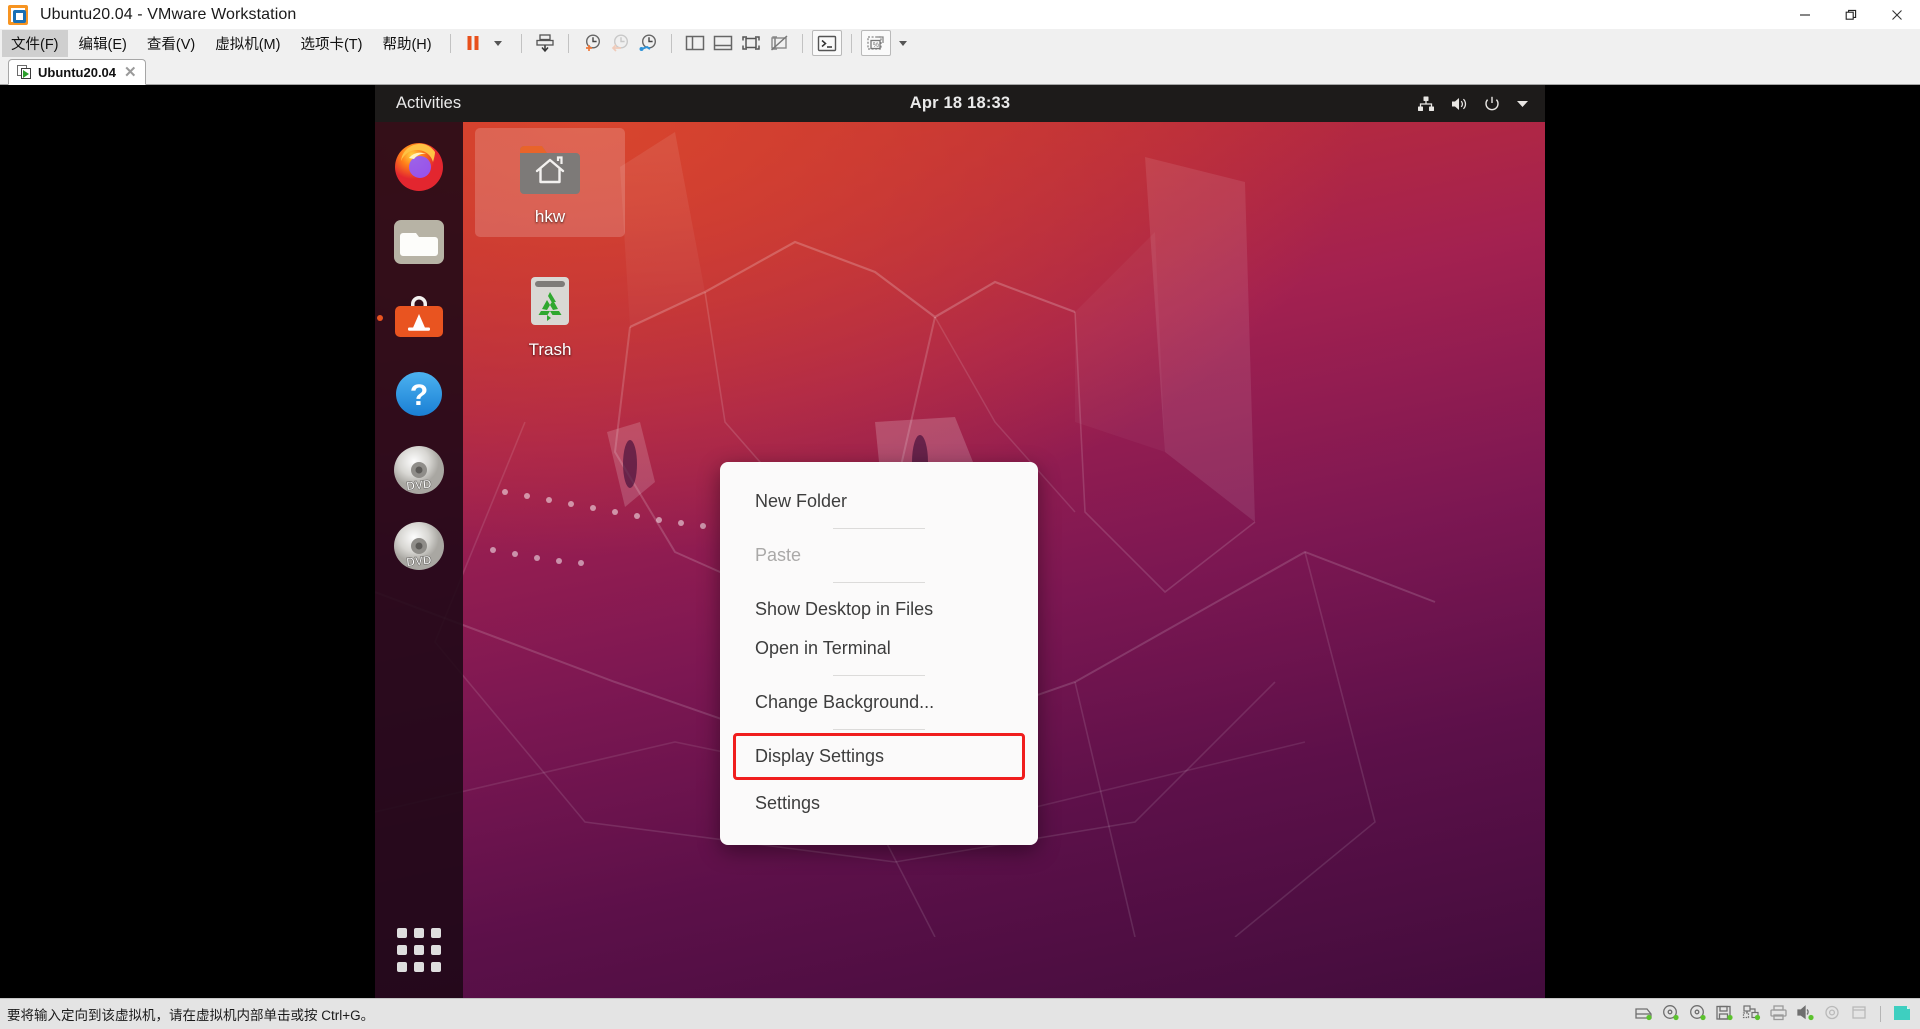 Image resolution: width=1920 pixels, height=1029 pixels. I want to click on status-usb-icon, so click(1859, 1014).